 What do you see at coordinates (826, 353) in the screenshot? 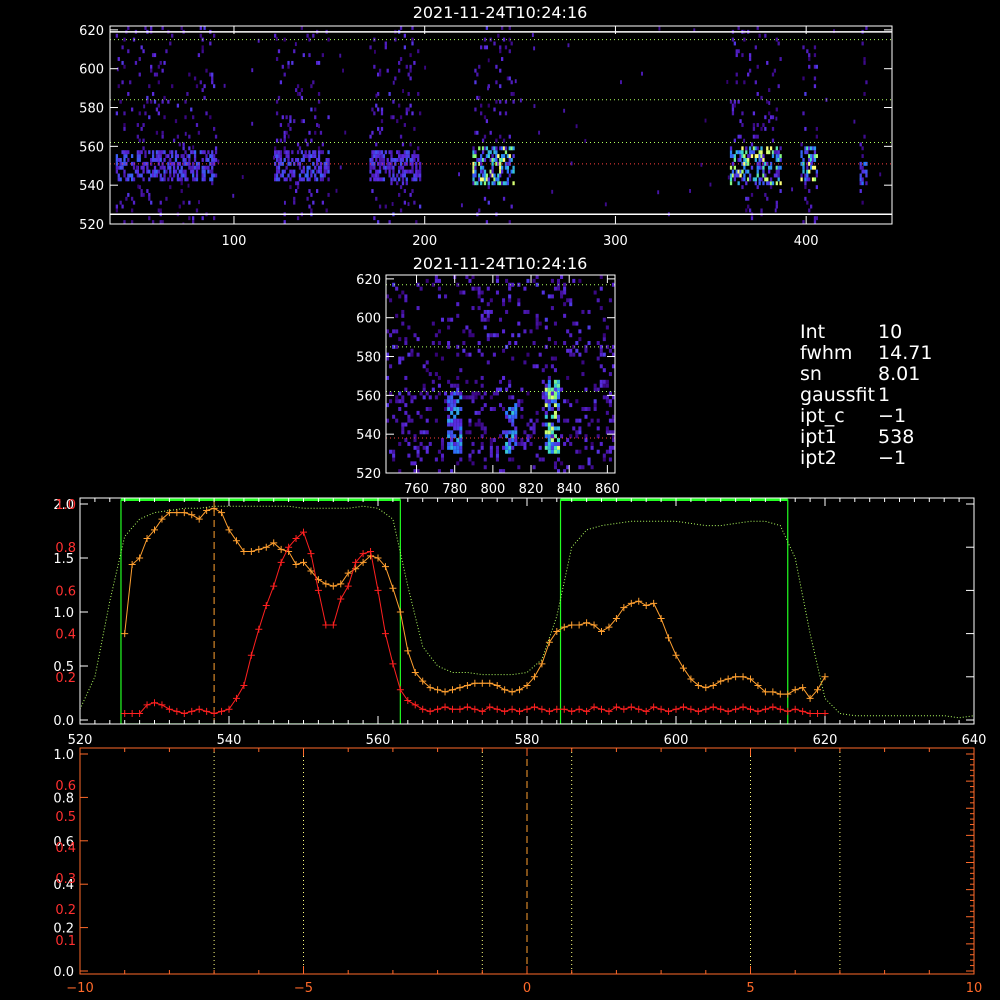
I see `fit-parameter-key: fwhm` at bounding box center [826, 353].